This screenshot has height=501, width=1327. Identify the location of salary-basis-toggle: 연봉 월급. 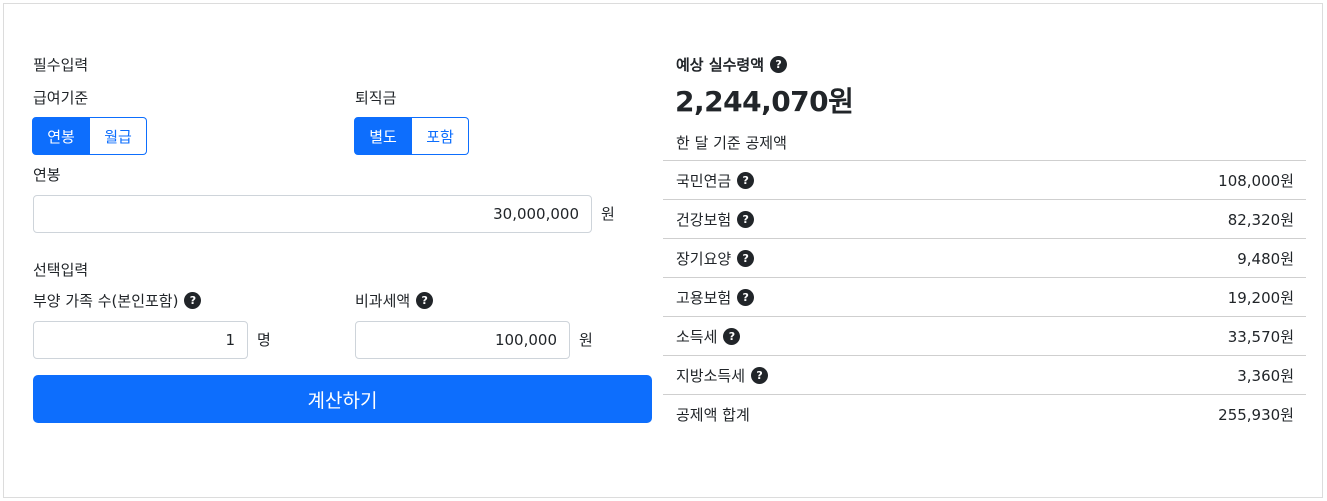
(89, 136).